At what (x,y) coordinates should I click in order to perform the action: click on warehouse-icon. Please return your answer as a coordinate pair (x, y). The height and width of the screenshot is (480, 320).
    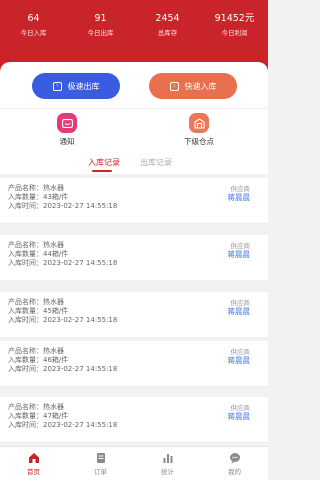
    Looking at the image, I should click on (199, 123).